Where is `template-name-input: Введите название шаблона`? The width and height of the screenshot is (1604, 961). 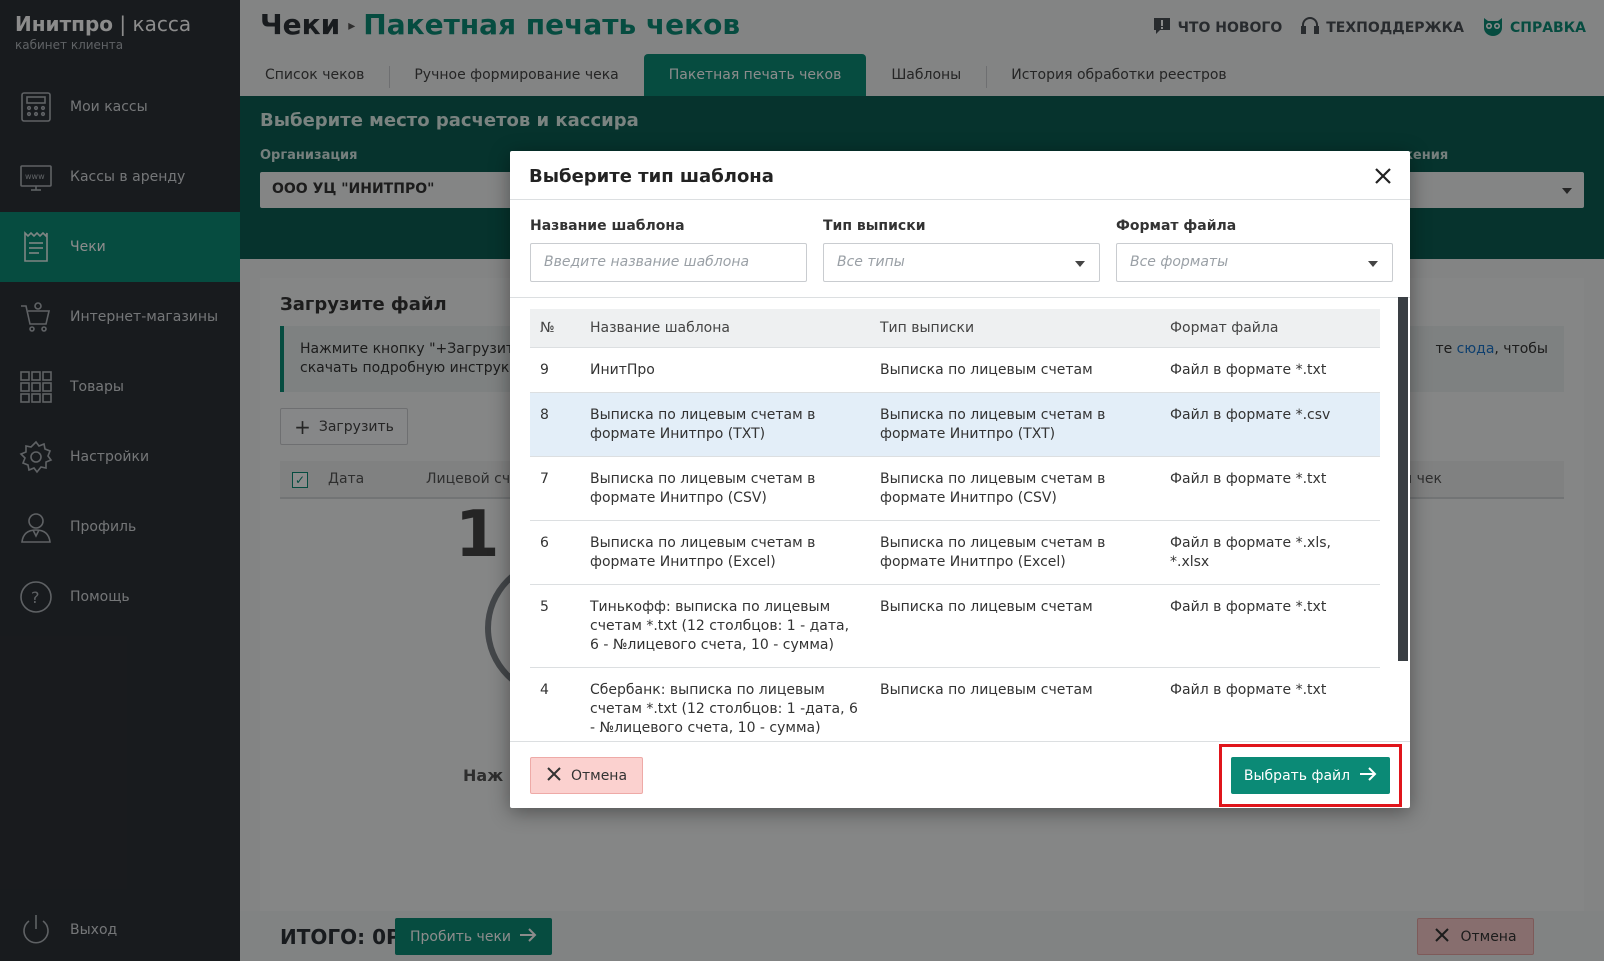
template-name-input: Введите название шаблона is located at coordinates (668, 262).